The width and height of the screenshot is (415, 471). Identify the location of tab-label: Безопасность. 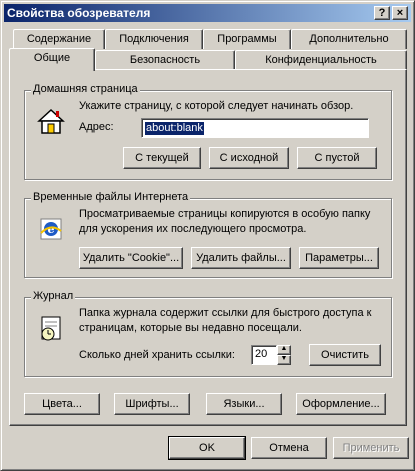
(165, 60).